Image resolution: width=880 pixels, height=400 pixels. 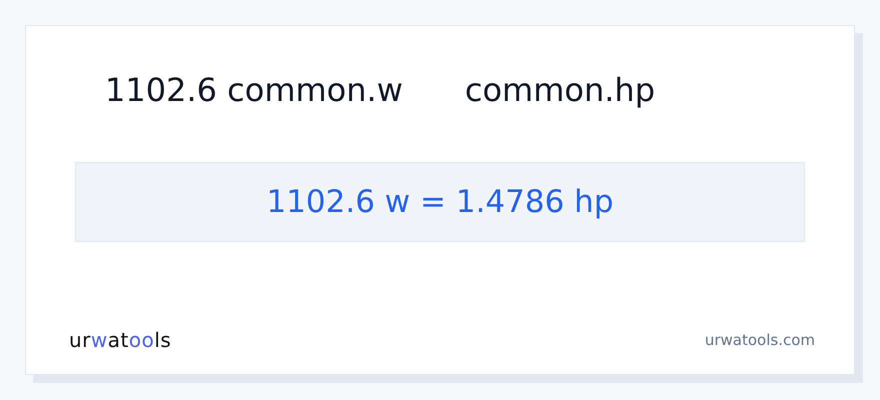 What do you see at coordinates (559, 90) in the screenshot?
I see `heading-text: common.hp` at bounding box center [559, 90].